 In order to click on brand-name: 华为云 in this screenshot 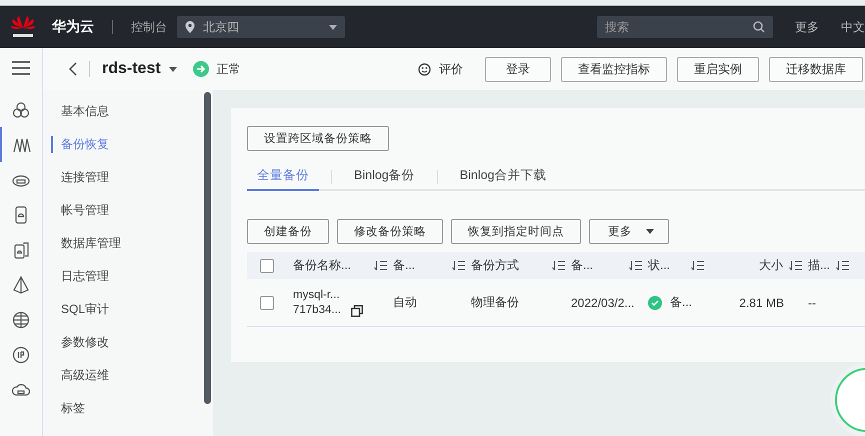, I will do `click(73, 27)`.